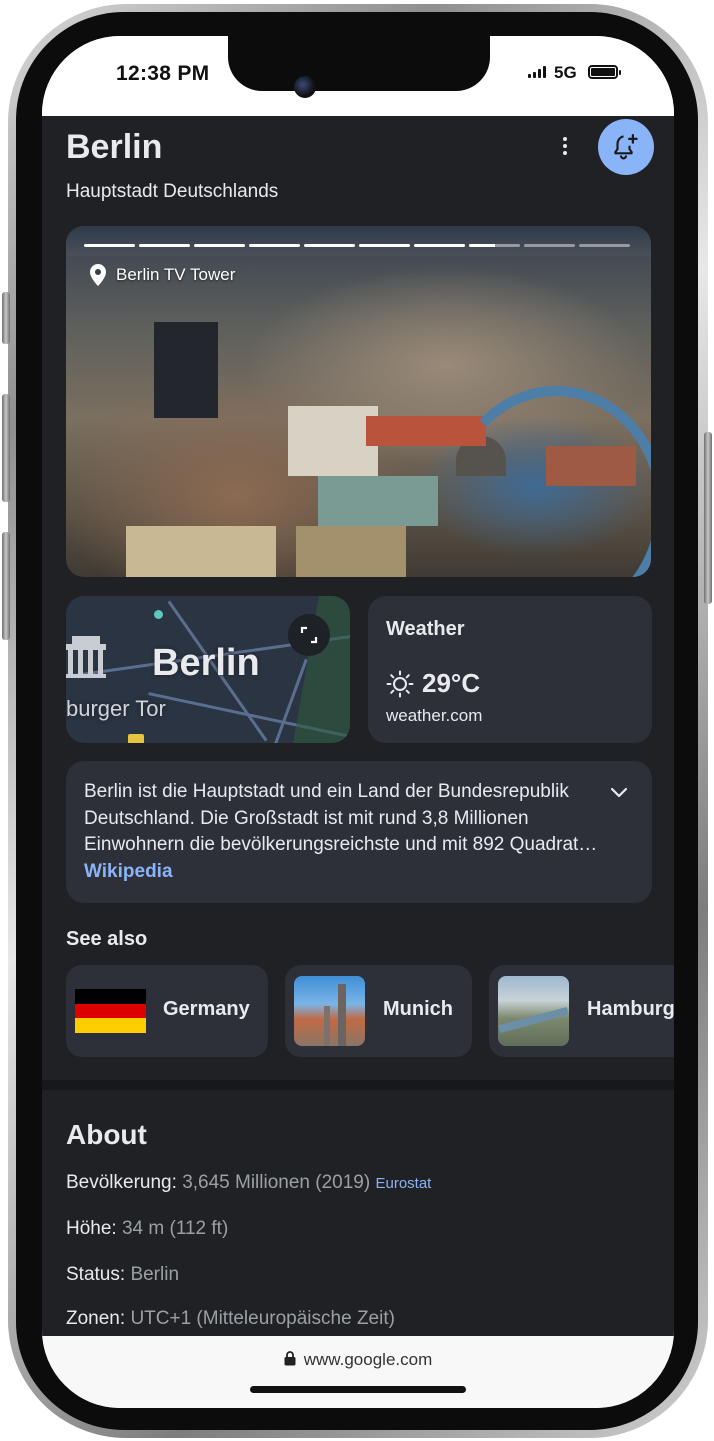 This screenshot has height=1441, width=714. I want to click on volume-up-button, so click(6, 448).